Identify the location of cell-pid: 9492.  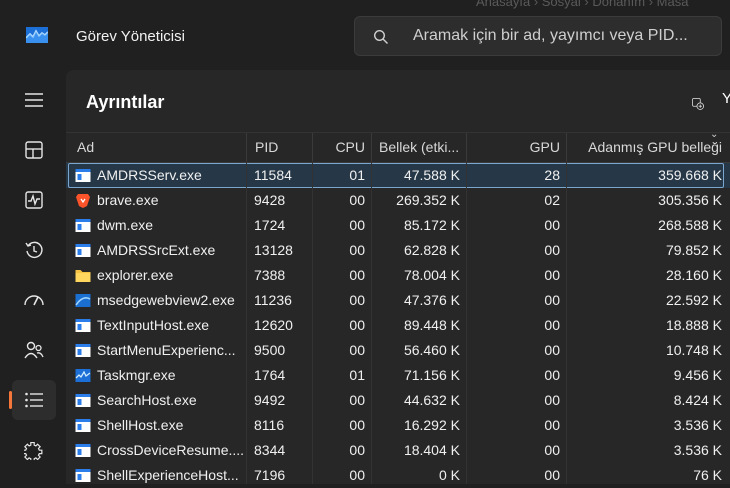
(270, 400).